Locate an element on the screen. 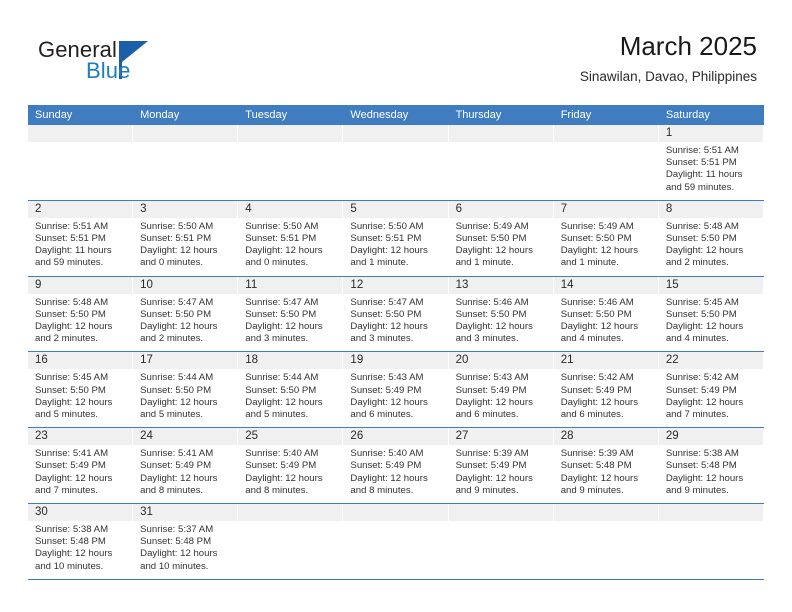  day-number-band: 22 is located at coordinates (710, 361).